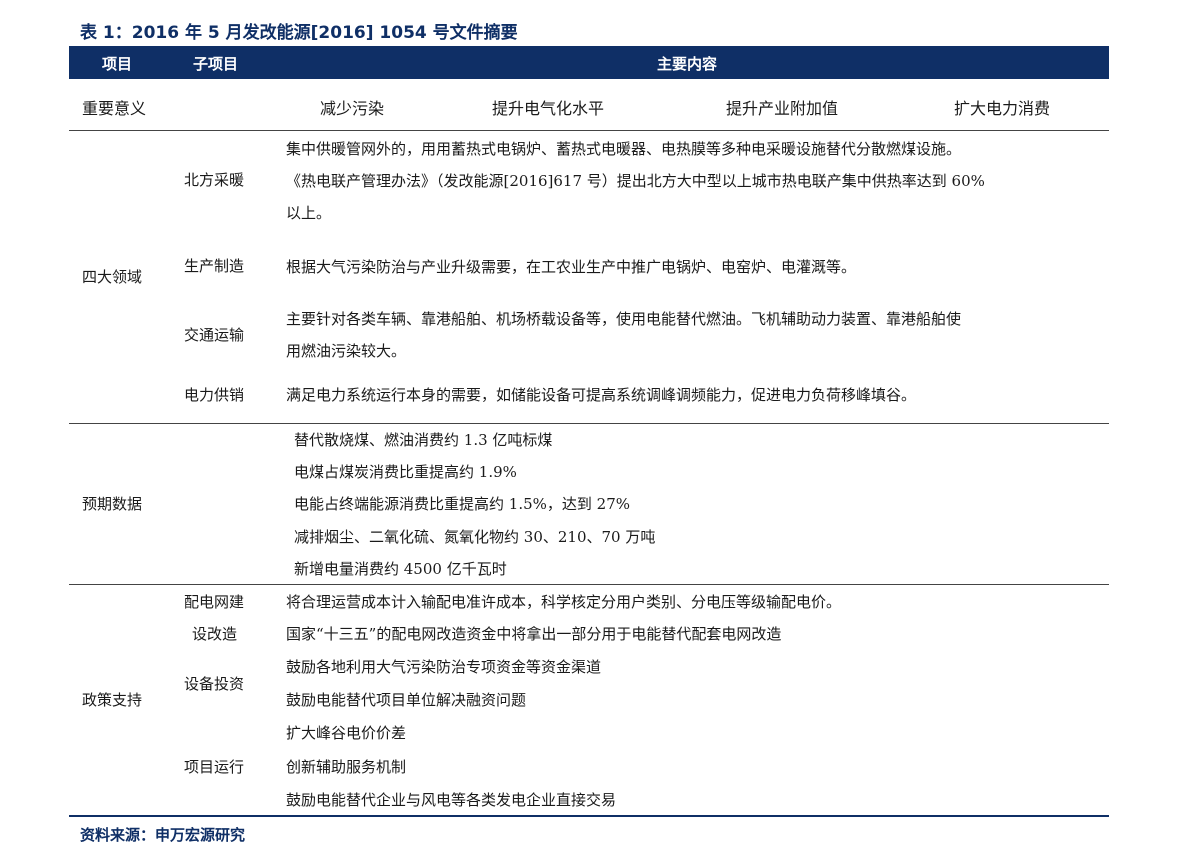 This screenshot has width=1191, height=862. What do you see at coordinates (548, 108) in the screenshot?
I see `significance-item: 提升电气化水平` at bounding box center [548, 108].